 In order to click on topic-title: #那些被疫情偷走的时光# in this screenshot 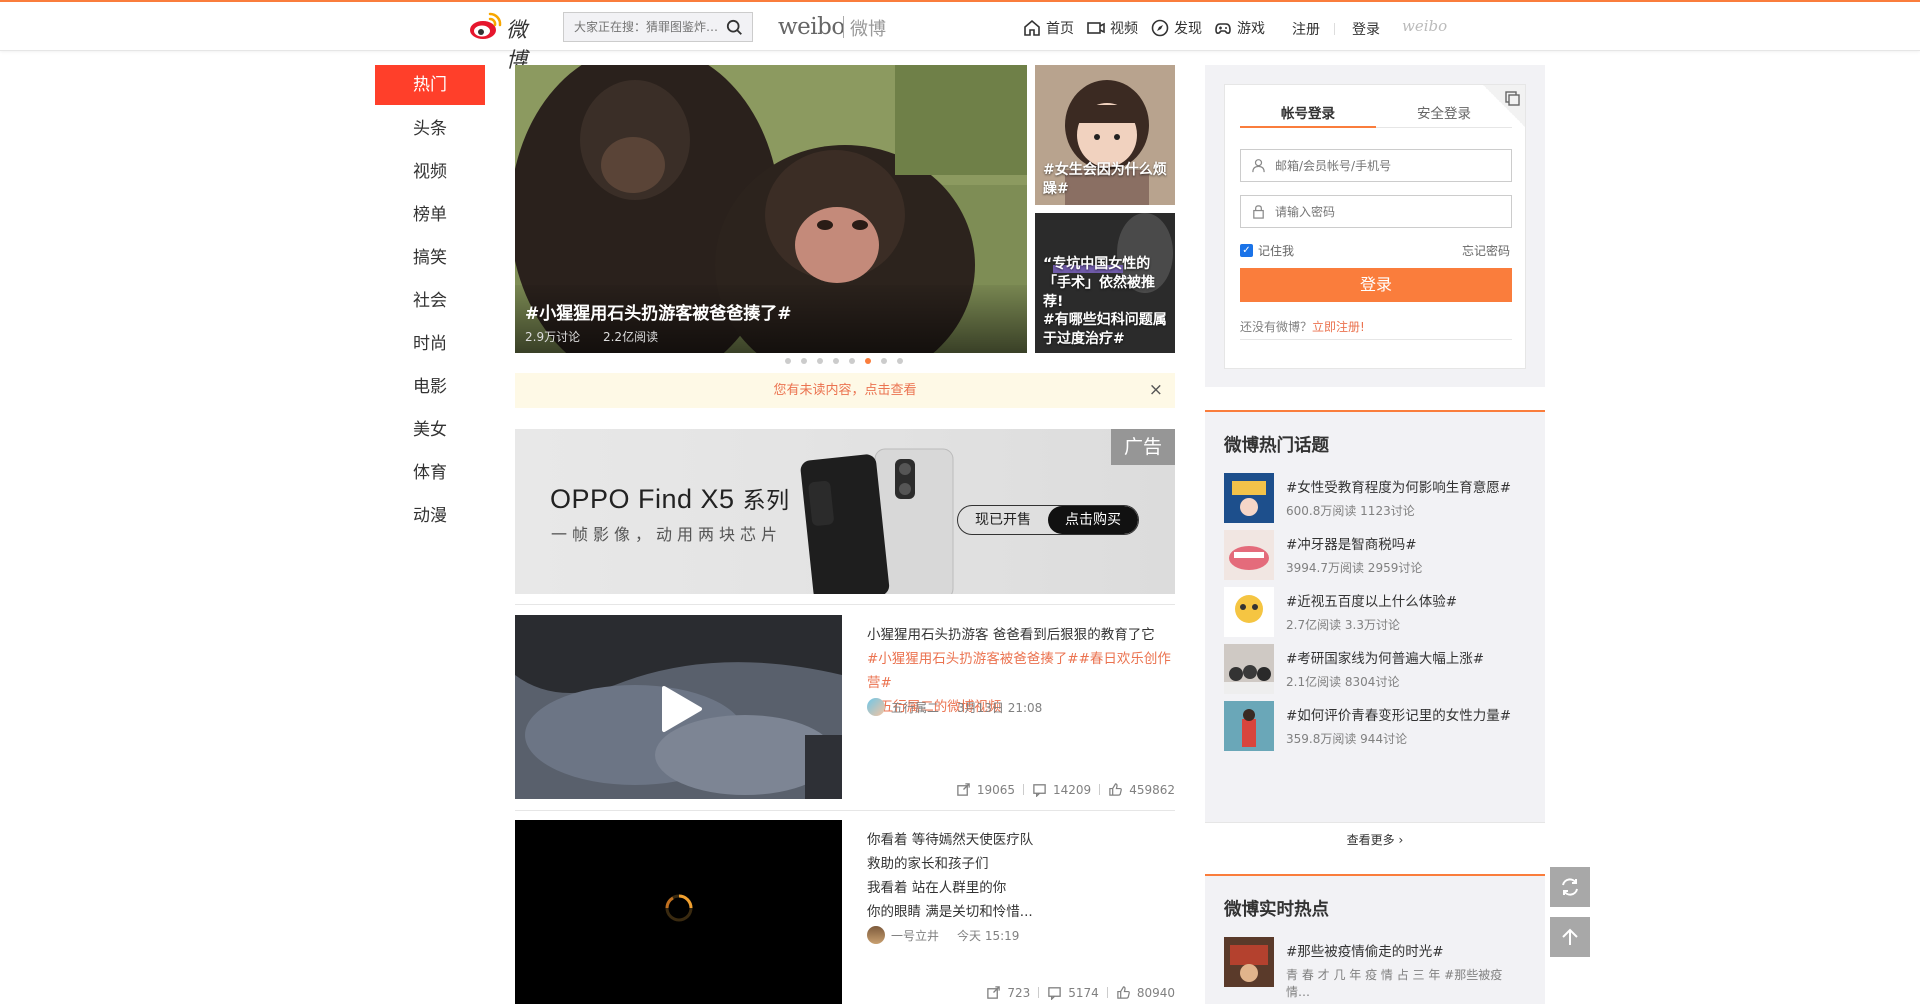, I will do `click(1365, 950)`.